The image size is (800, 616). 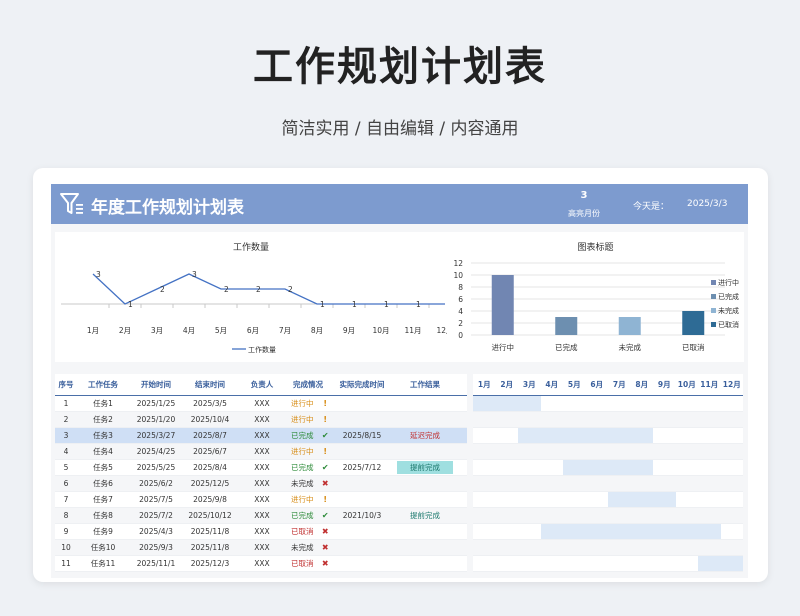 I want to click on cell-start: 2025/9/3, so click(x=156, y=547).